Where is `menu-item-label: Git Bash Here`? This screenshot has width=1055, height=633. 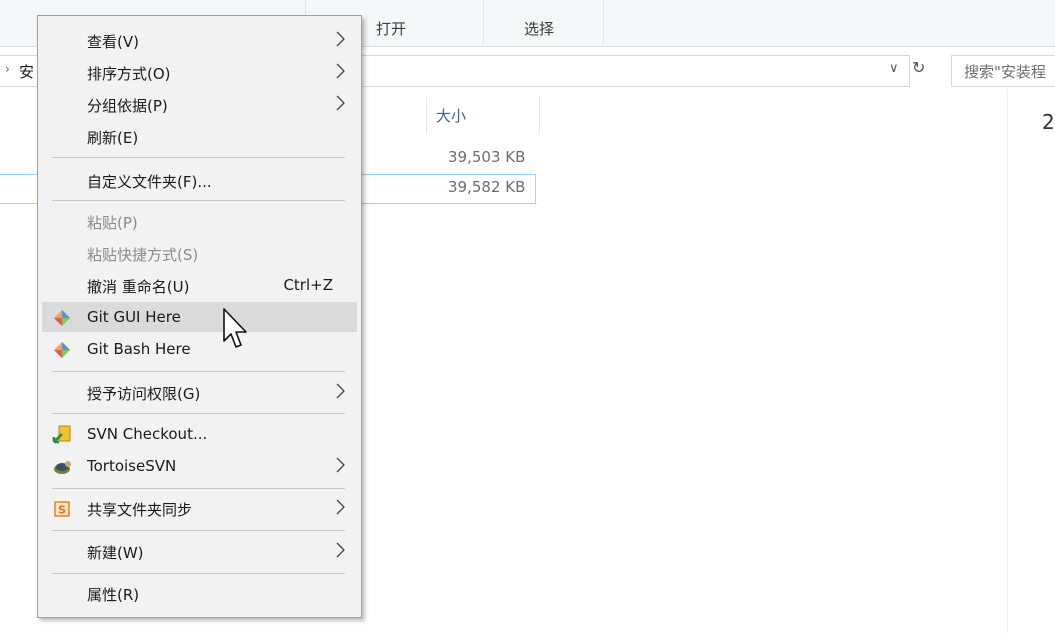
menu-item-label: Git Bash Here is located at coordinates (139, 349).